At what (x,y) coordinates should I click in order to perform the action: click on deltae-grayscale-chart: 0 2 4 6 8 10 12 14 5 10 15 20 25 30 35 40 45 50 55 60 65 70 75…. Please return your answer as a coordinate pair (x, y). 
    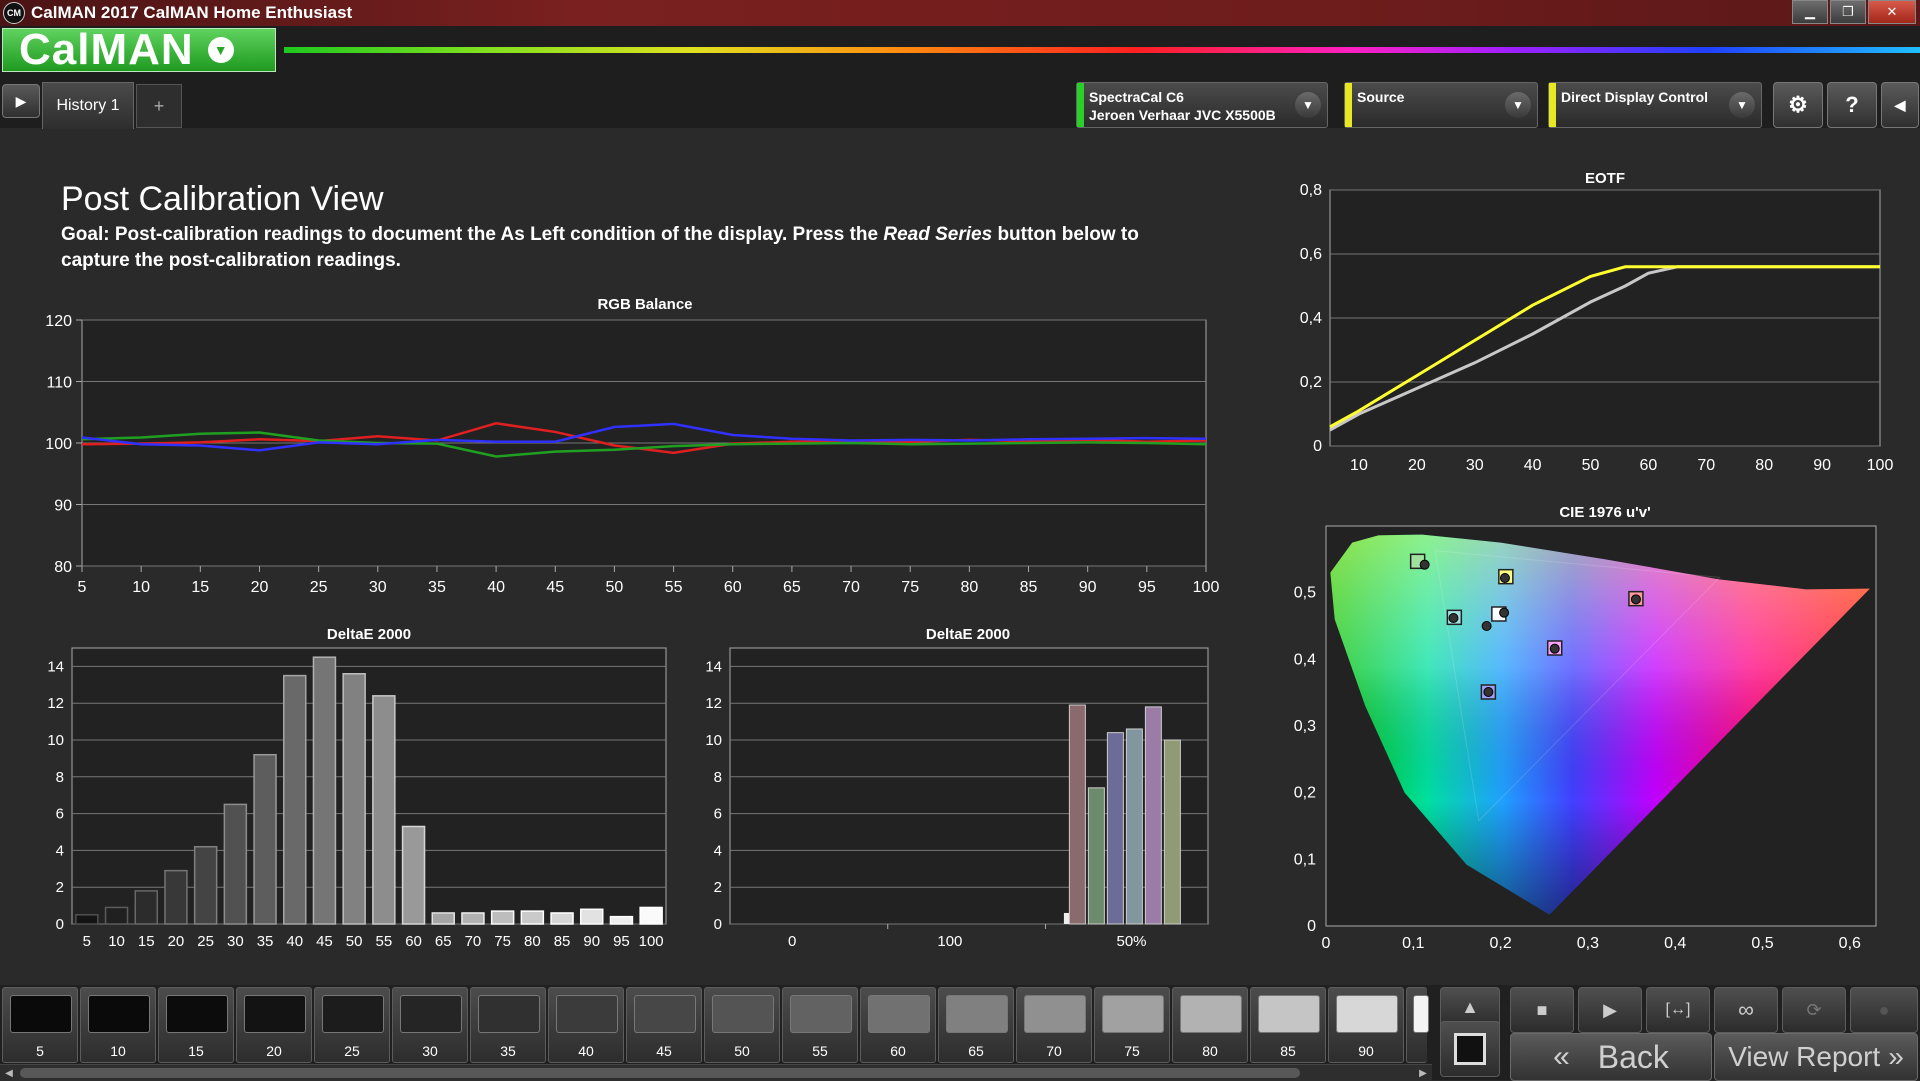
    Looking at the image, I should click on (357, 798).